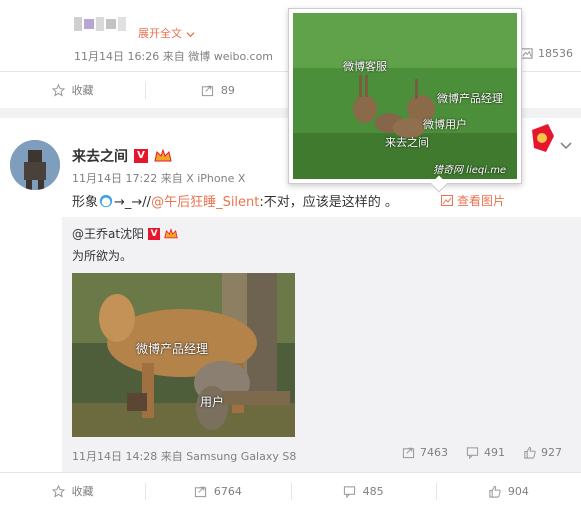 Image resolution: width=581 pixels, height=509 pixels. I want to click on post-header: 来去之间 V, so click(122, 156).